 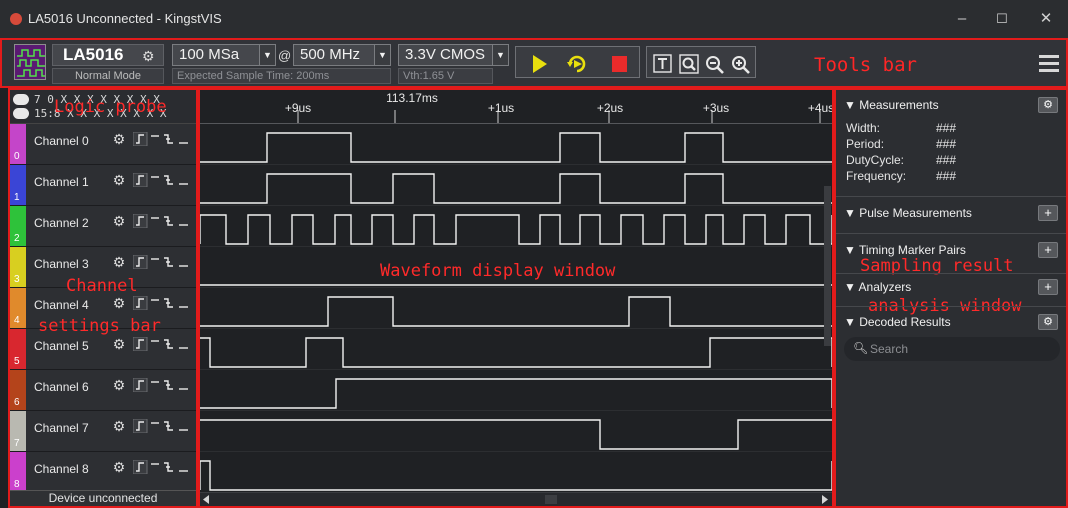 What do you see at coordinates (663, 64) in the screenshot?
I see `text-marker-icon` at bounding box center [663, 64].